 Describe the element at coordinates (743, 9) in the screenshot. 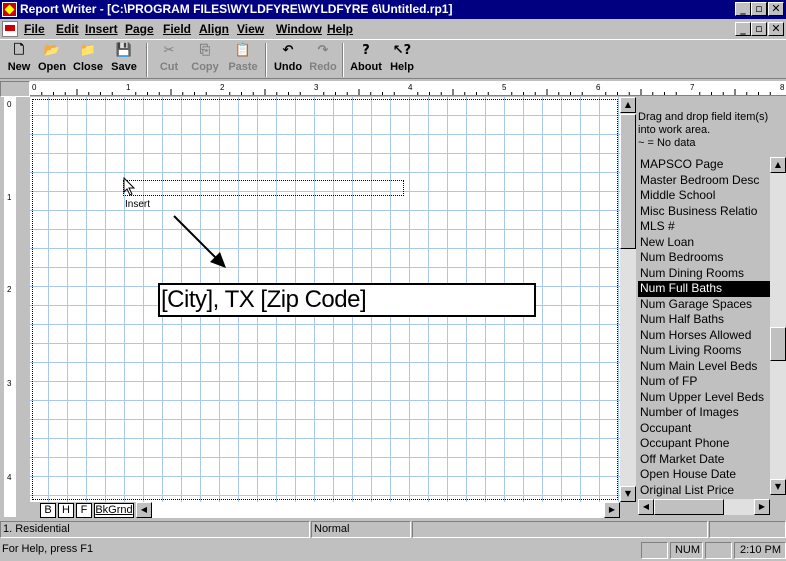

I see `minimize-button: _` at that location.